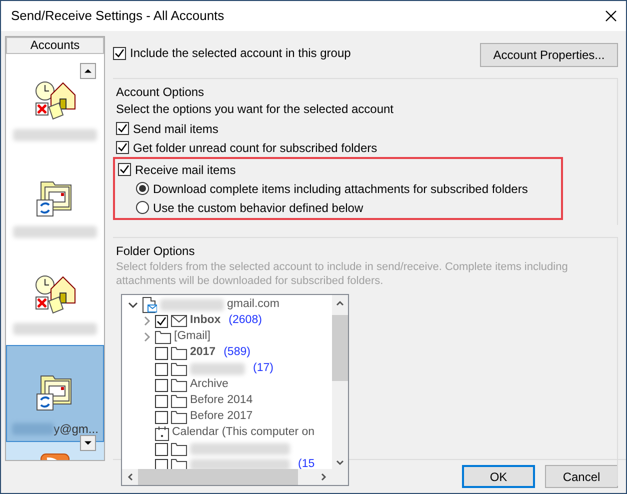 The height and width of the screenshot is (494, 627). I want to click on folder-name: [Gmail], so click(192, 337).